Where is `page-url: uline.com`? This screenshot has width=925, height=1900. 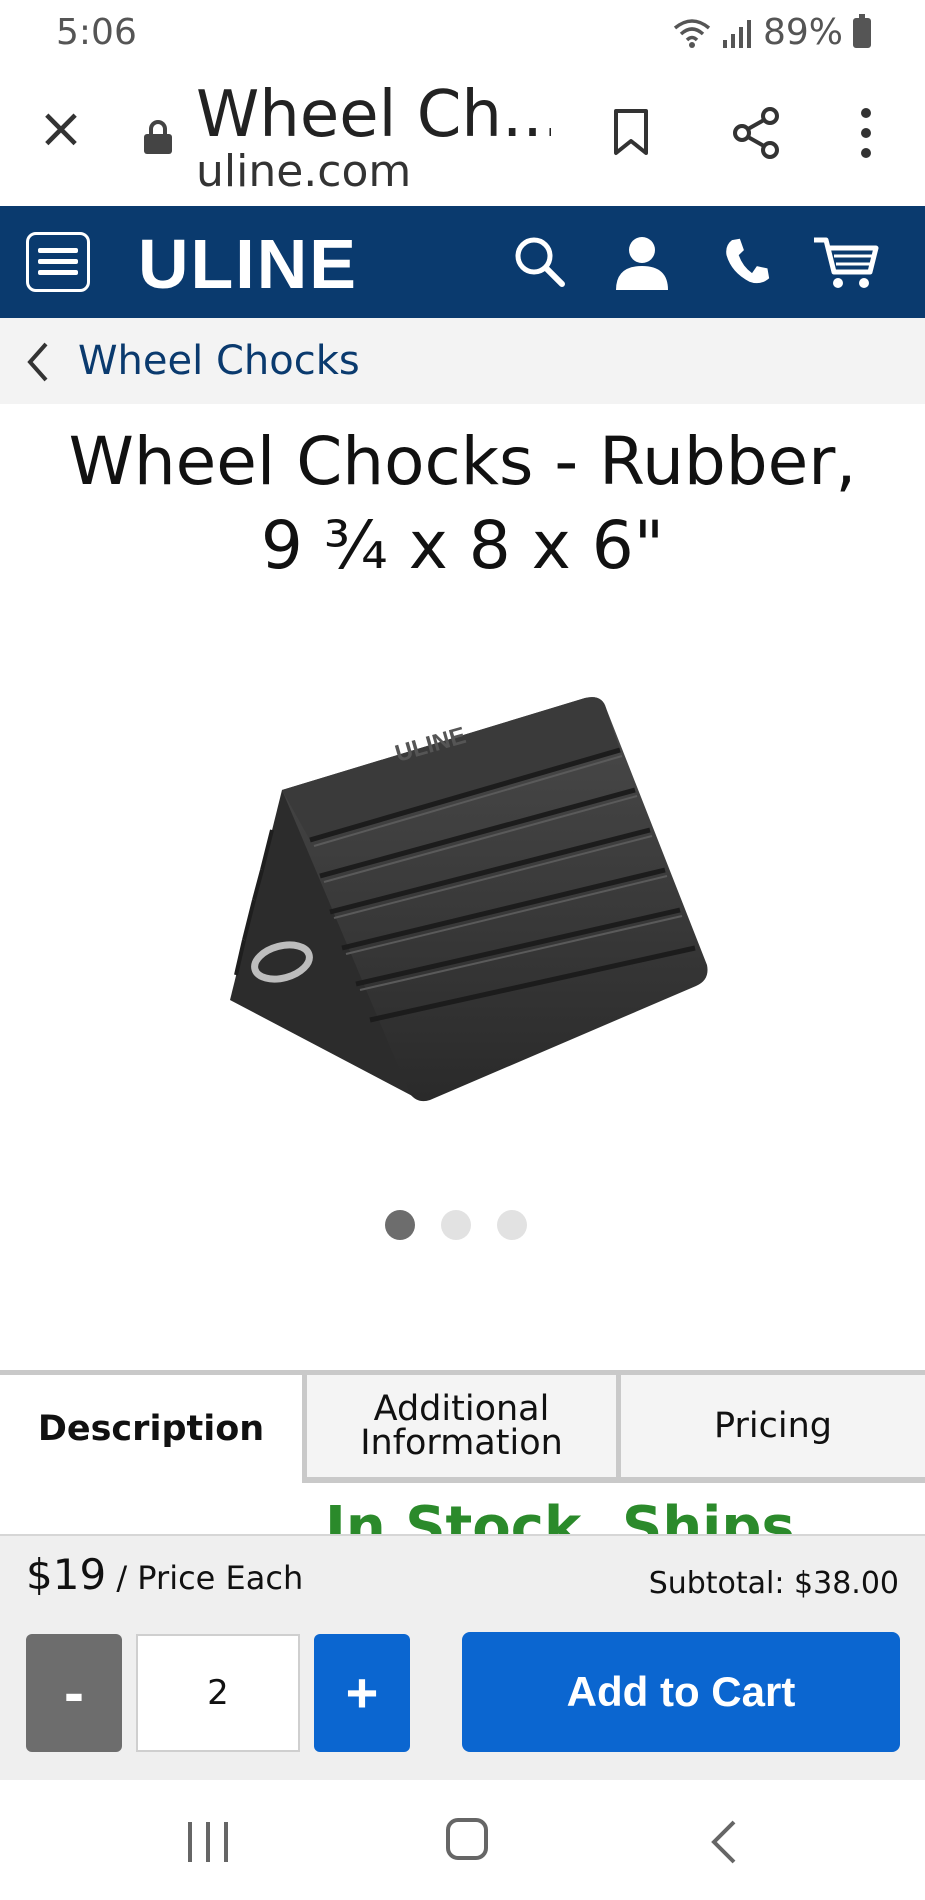
page-url: uline.com is located at coordinates (304, 171).